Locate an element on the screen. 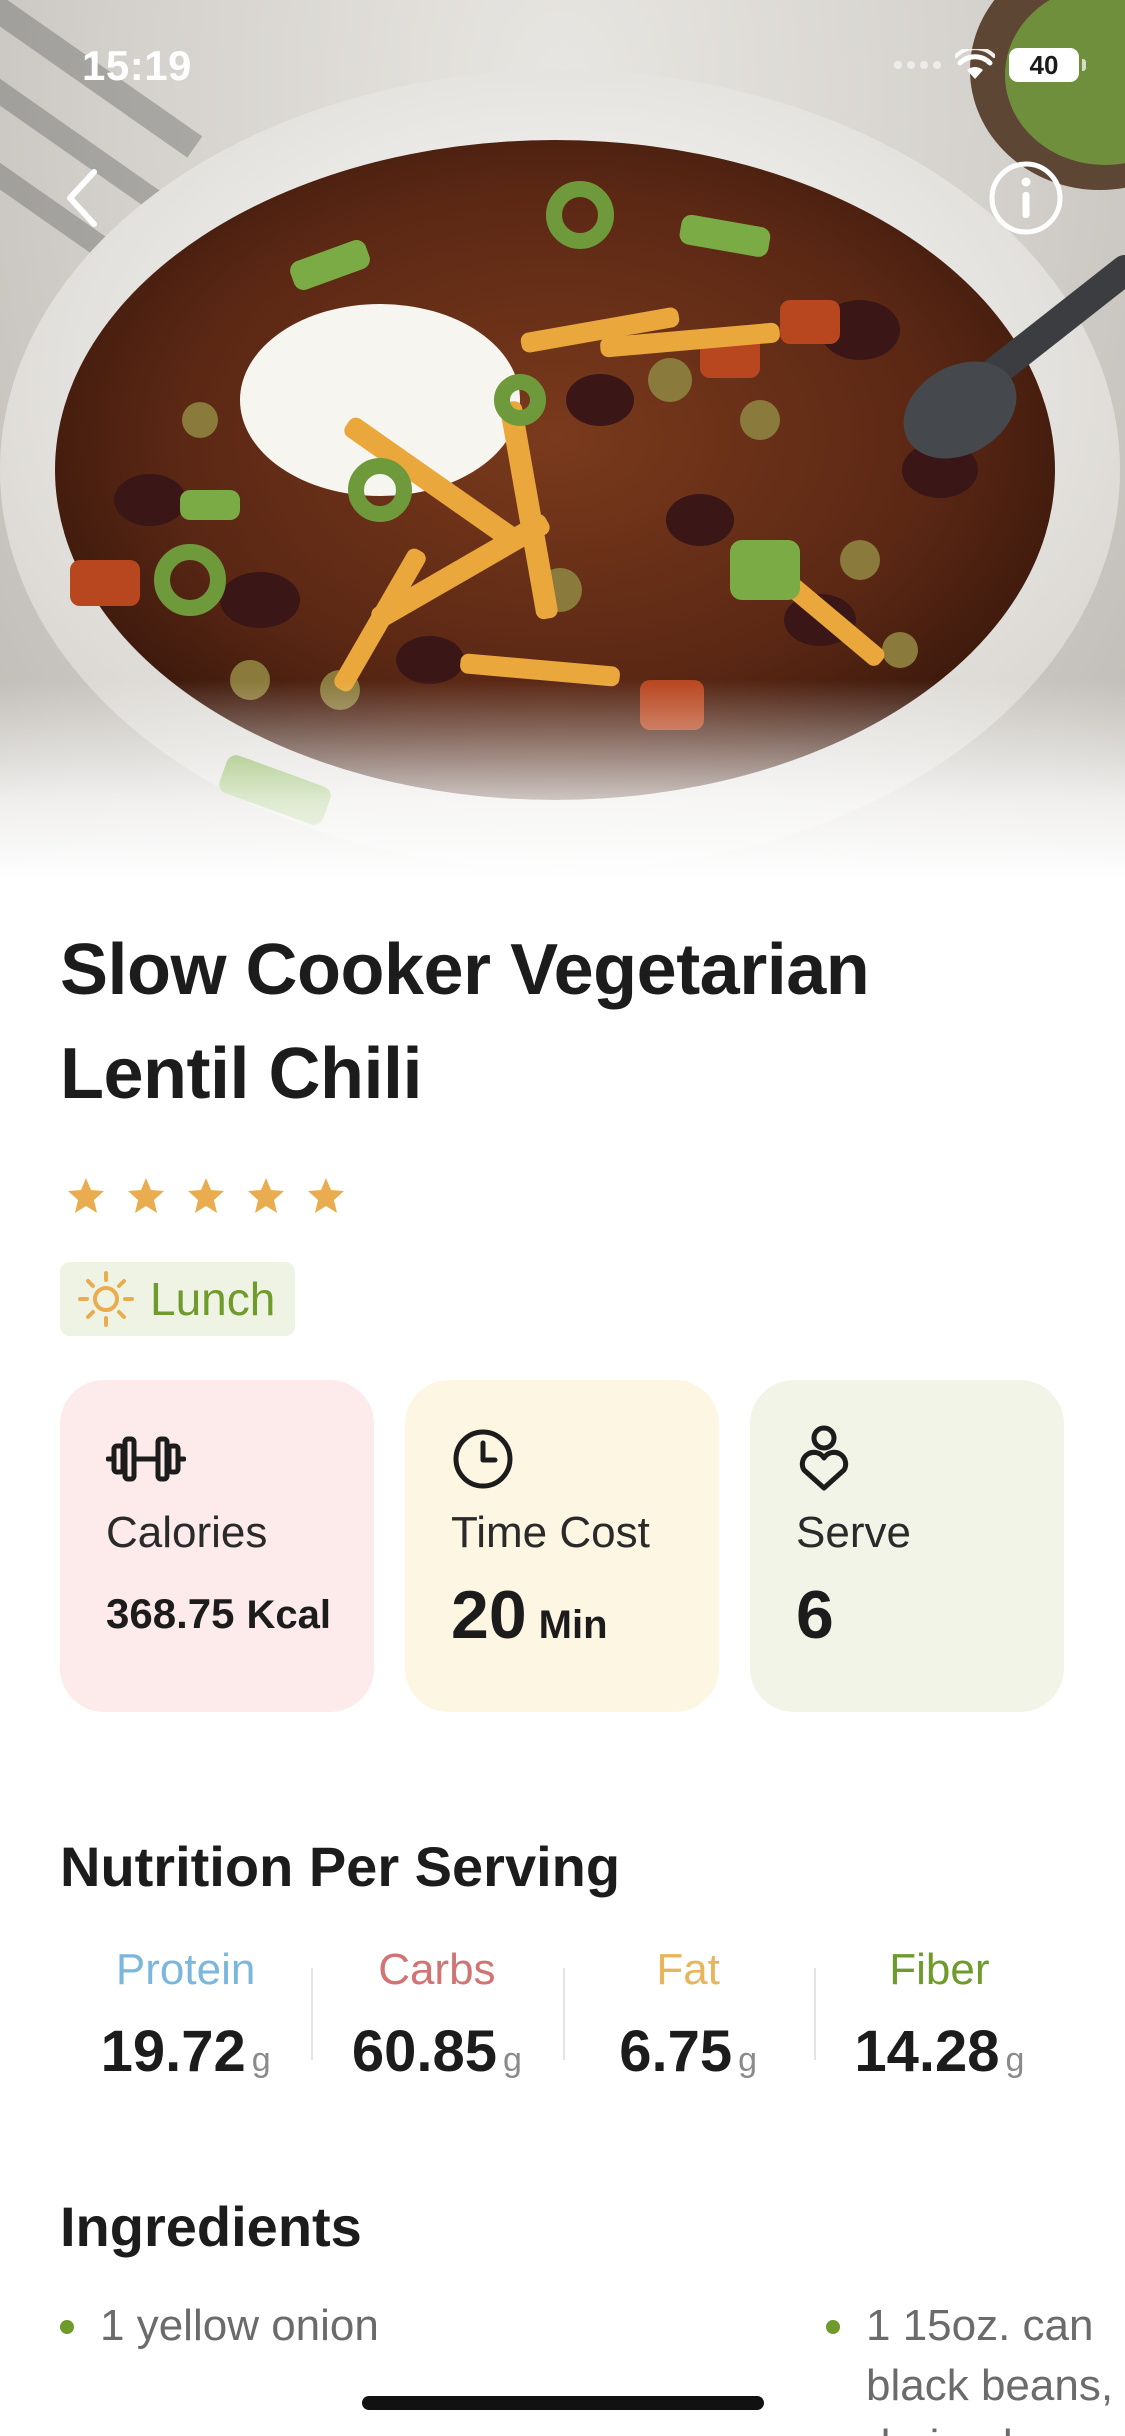 The image size is (1125, 2436). ingredient-text: 1 yellow onion is located at coordinates (239, 2325).